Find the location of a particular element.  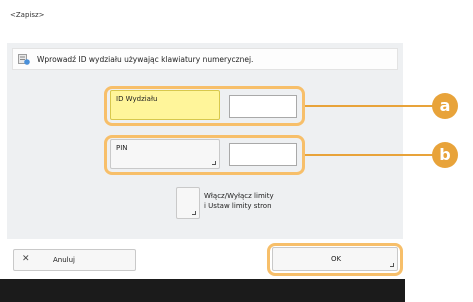

message-info-icon is located at coordinates (24, 59).